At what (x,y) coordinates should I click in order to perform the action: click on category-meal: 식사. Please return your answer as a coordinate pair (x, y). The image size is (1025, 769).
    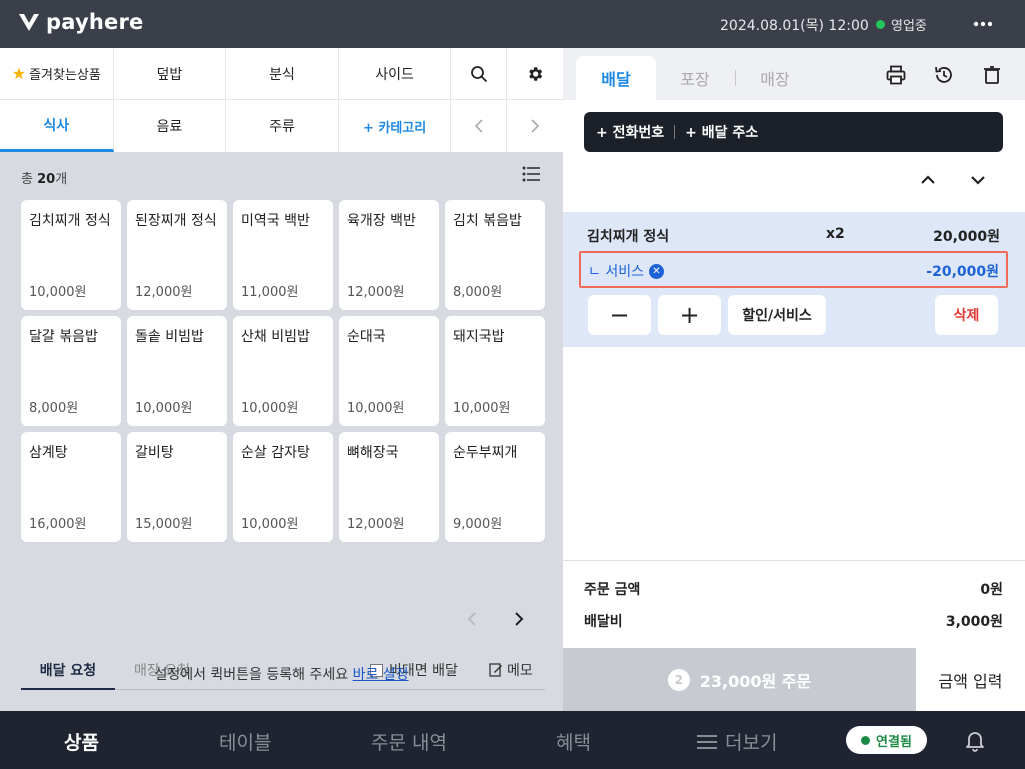
    Looking at the image, I should click on (57, 126).